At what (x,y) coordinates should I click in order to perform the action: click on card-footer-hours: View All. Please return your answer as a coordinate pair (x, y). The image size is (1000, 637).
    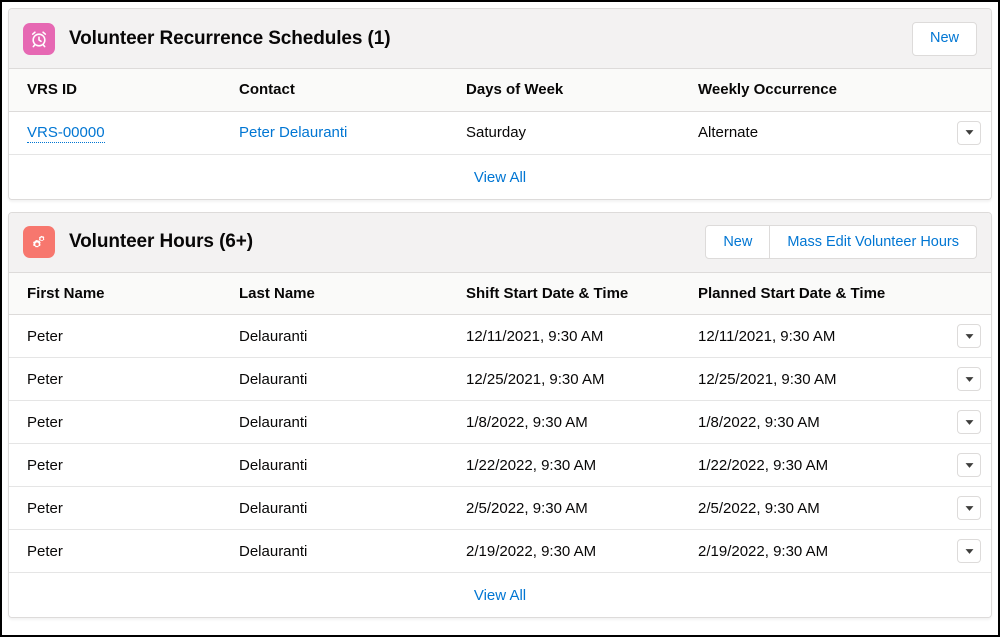
    Looking at the image, I should click on (500, 595).